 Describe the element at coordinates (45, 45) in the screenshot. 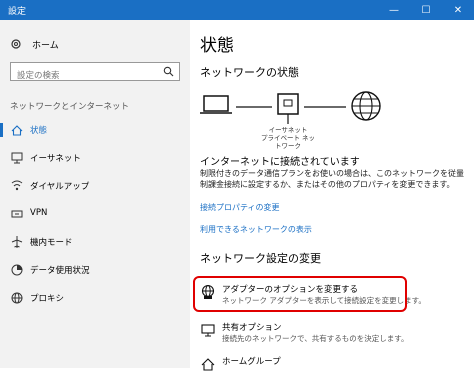

I see `sidebar-home-label: ホーム` at that location.